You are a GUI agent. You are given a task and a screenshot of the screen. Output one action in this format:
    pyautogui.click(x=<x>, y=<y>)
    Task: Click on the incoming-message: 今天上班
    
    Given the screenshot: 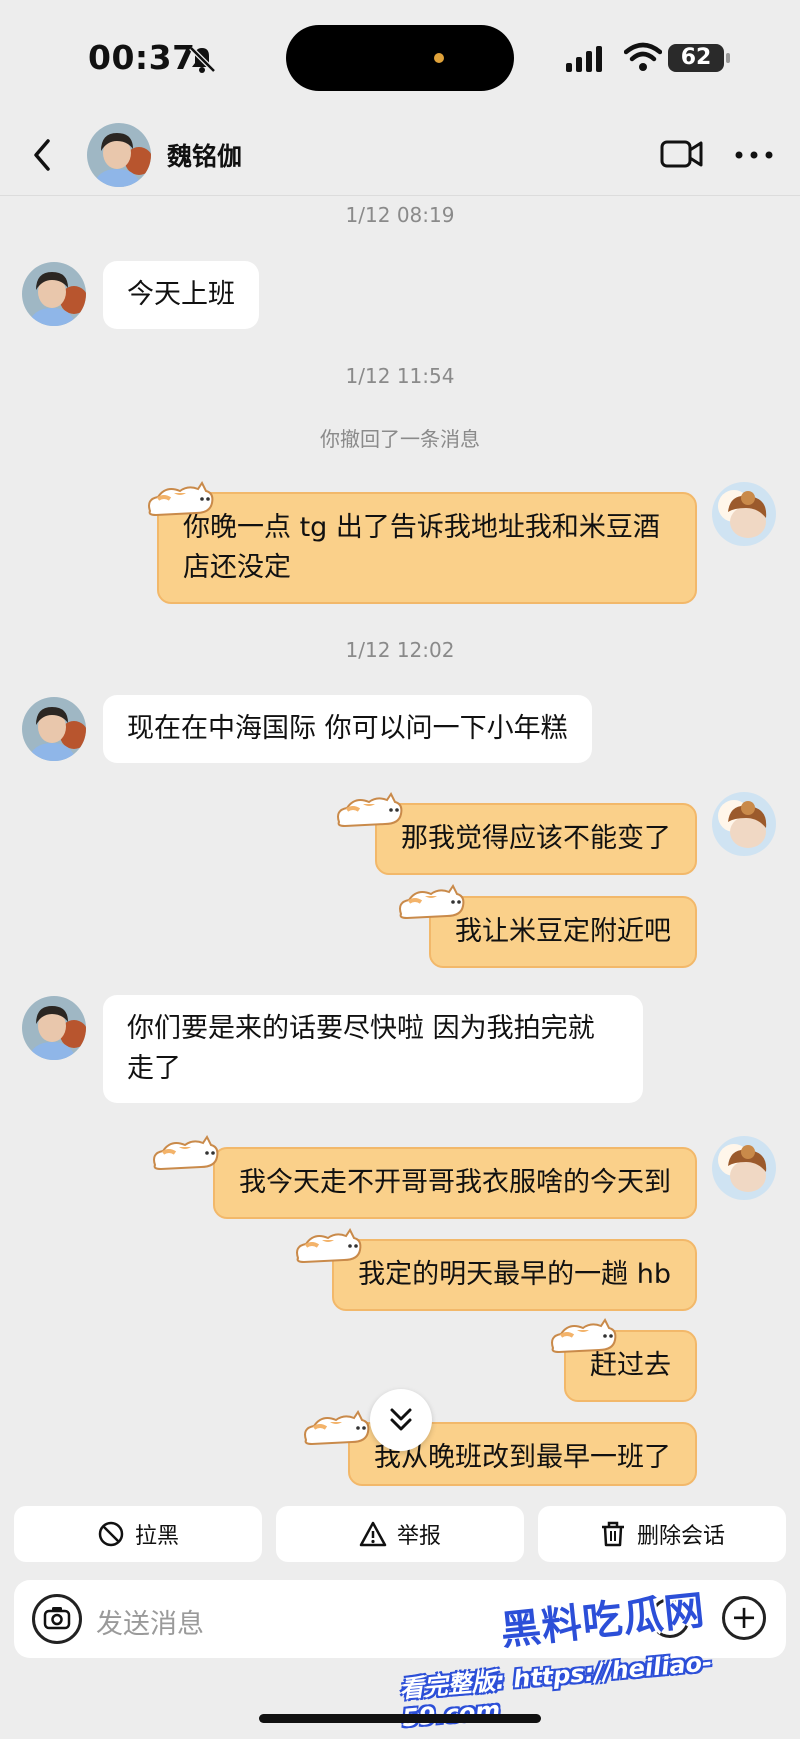 What is the action you would take?
    pyautogui.click(x=181, y=295)
    